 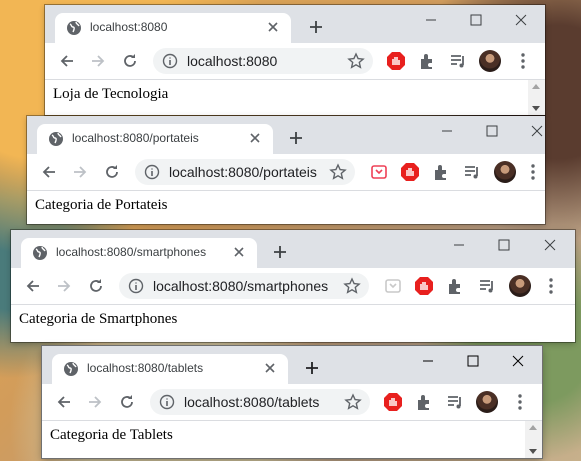 What do you see at coordinates (170, 369) in the screenshot?
I see `tab-4: localhost:8080/tablets` at bounding box center [170, 369].